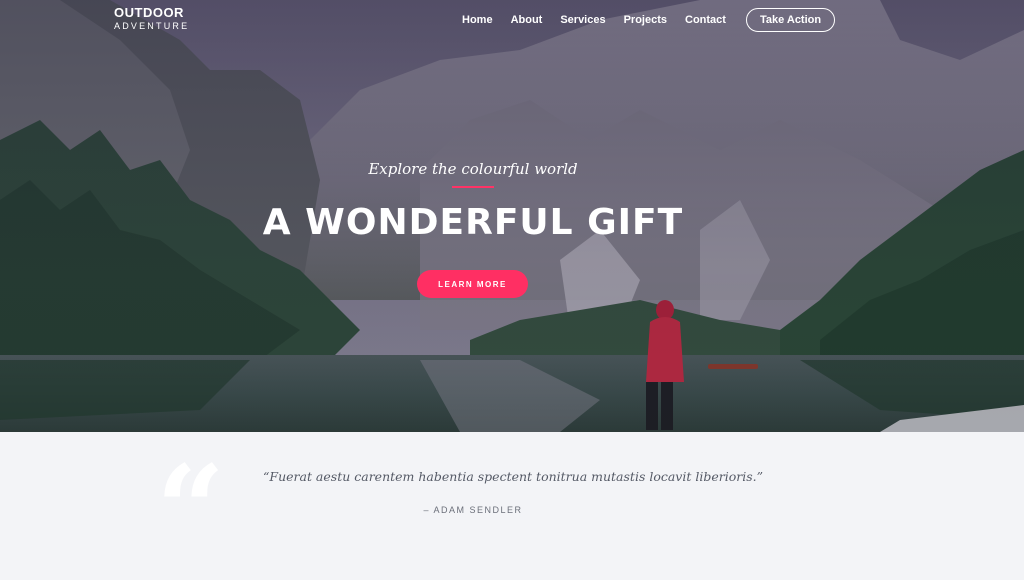  Describe the element at coordinates (645, 20) in the screenshot. I see `nav-item-projects: Projects` at that location.